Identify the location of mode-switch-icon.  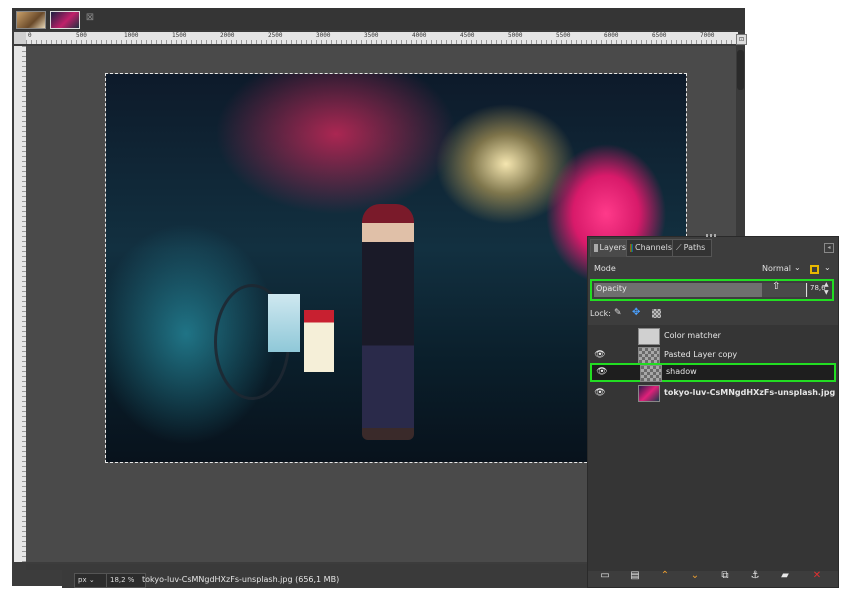
(814, 269).